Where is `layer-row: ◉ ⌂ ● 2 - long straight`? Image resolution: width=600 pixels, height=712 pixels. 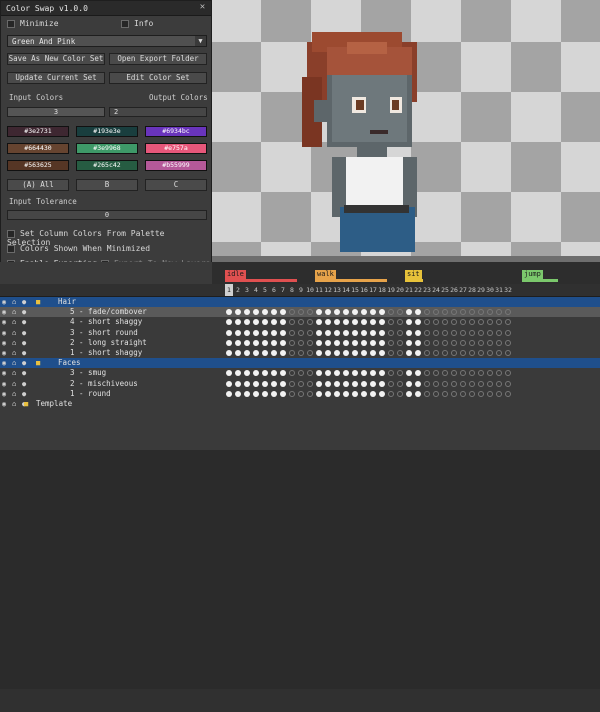
layer-row: ◉ ⌂ ● 2 - long straight is located at coordinates (111, 343).